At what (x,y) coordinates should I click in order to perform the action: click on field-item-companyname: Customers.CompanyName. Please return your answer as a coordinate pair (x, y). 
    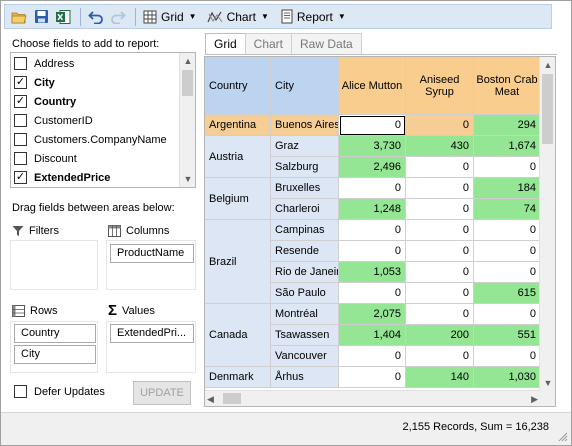
    Looking at the image, I should click on (95, 139).